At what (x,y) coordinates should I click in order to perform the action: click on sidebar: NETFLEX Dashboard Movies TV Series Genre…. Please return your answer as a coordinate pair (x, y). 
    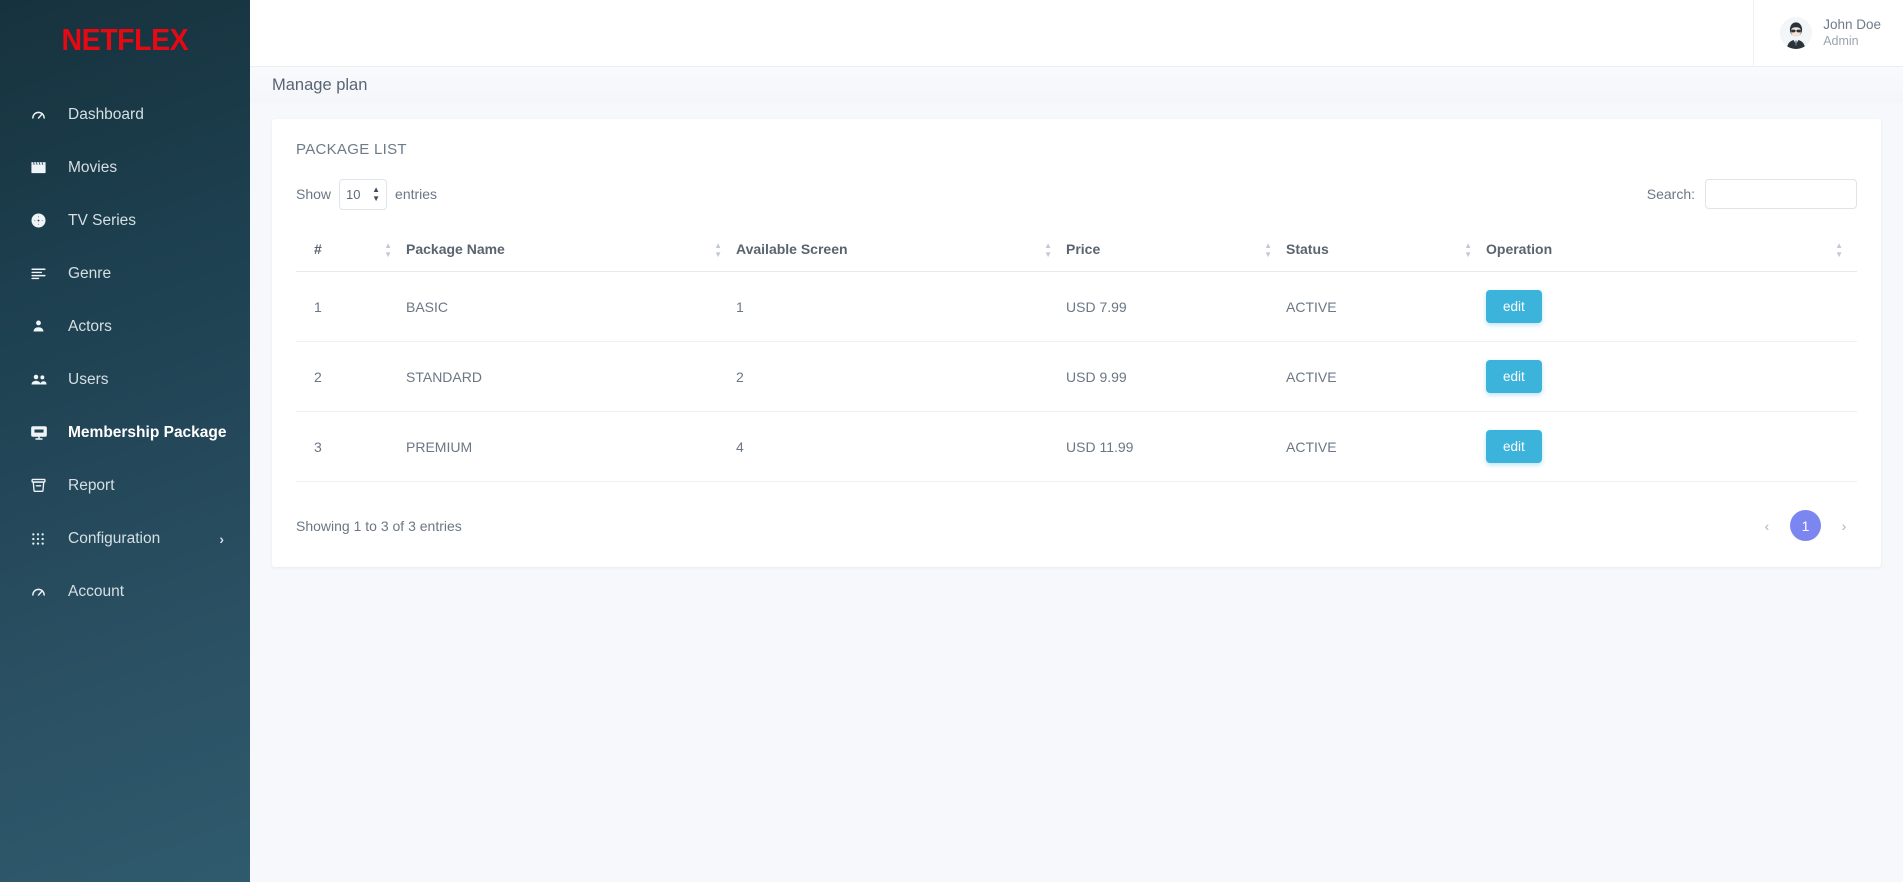
    Looking at the image, I should click on (125, 441).